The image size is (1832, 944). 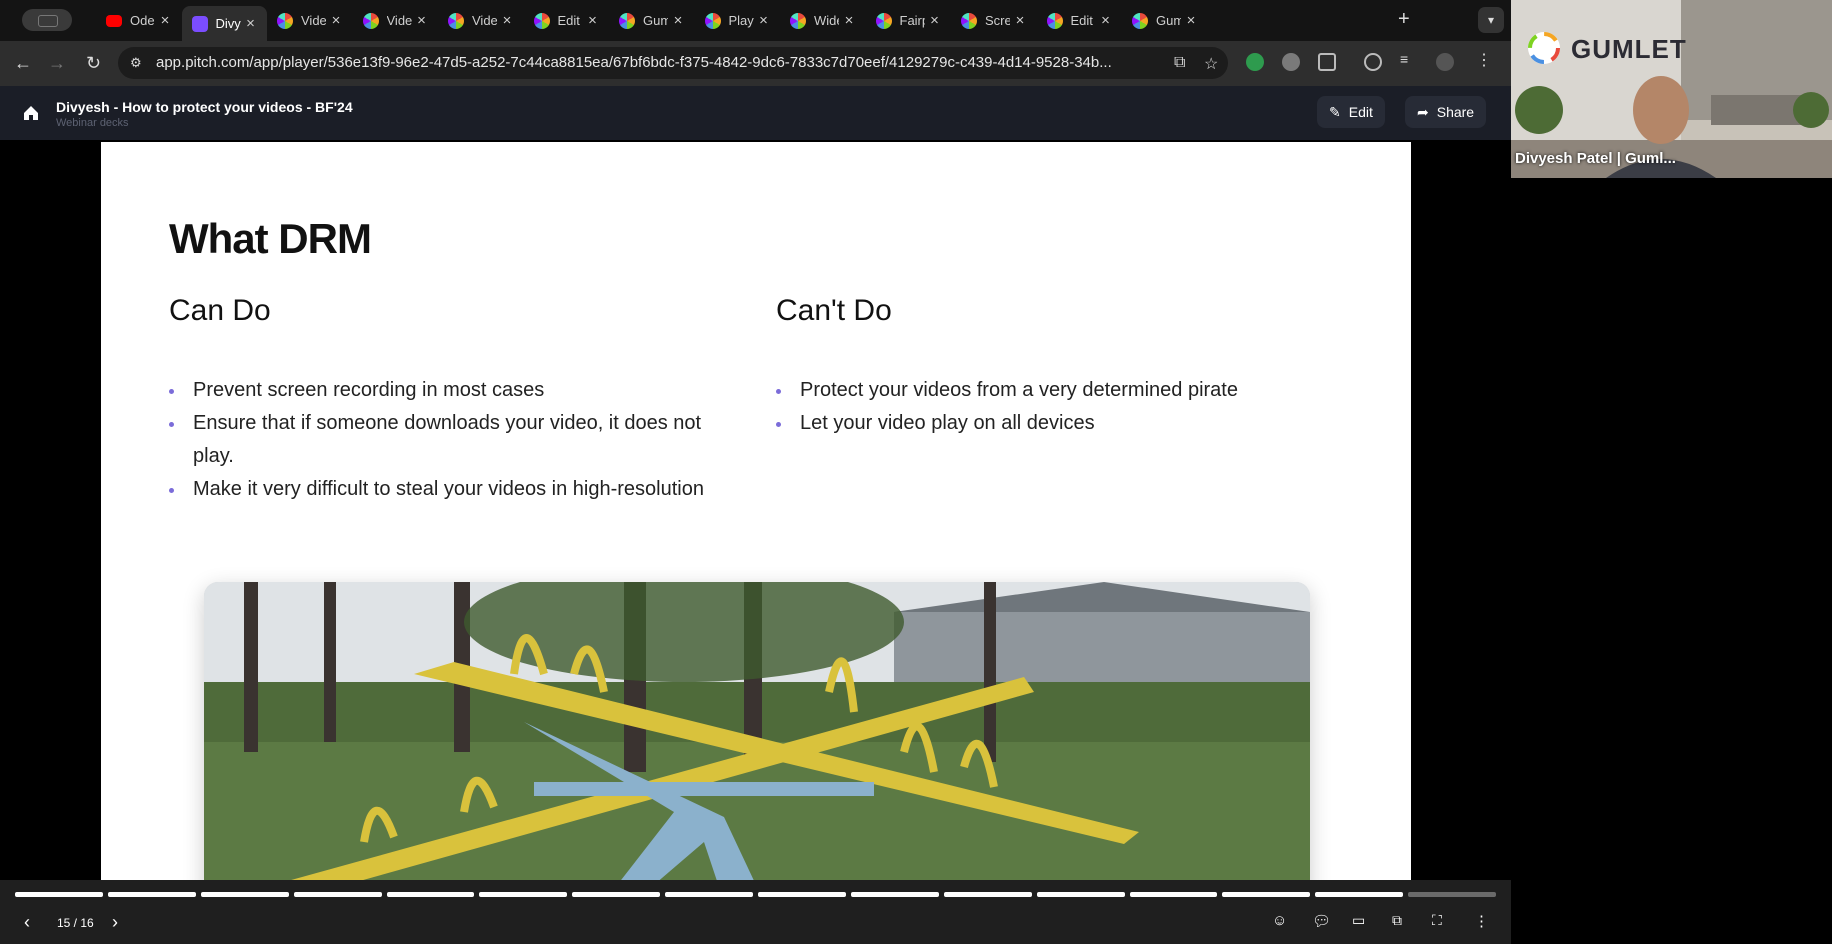 What do you see at coordinates (1291, 62) in the screenshot?
I see `extension-icon` at bounding box center [1291, 62].